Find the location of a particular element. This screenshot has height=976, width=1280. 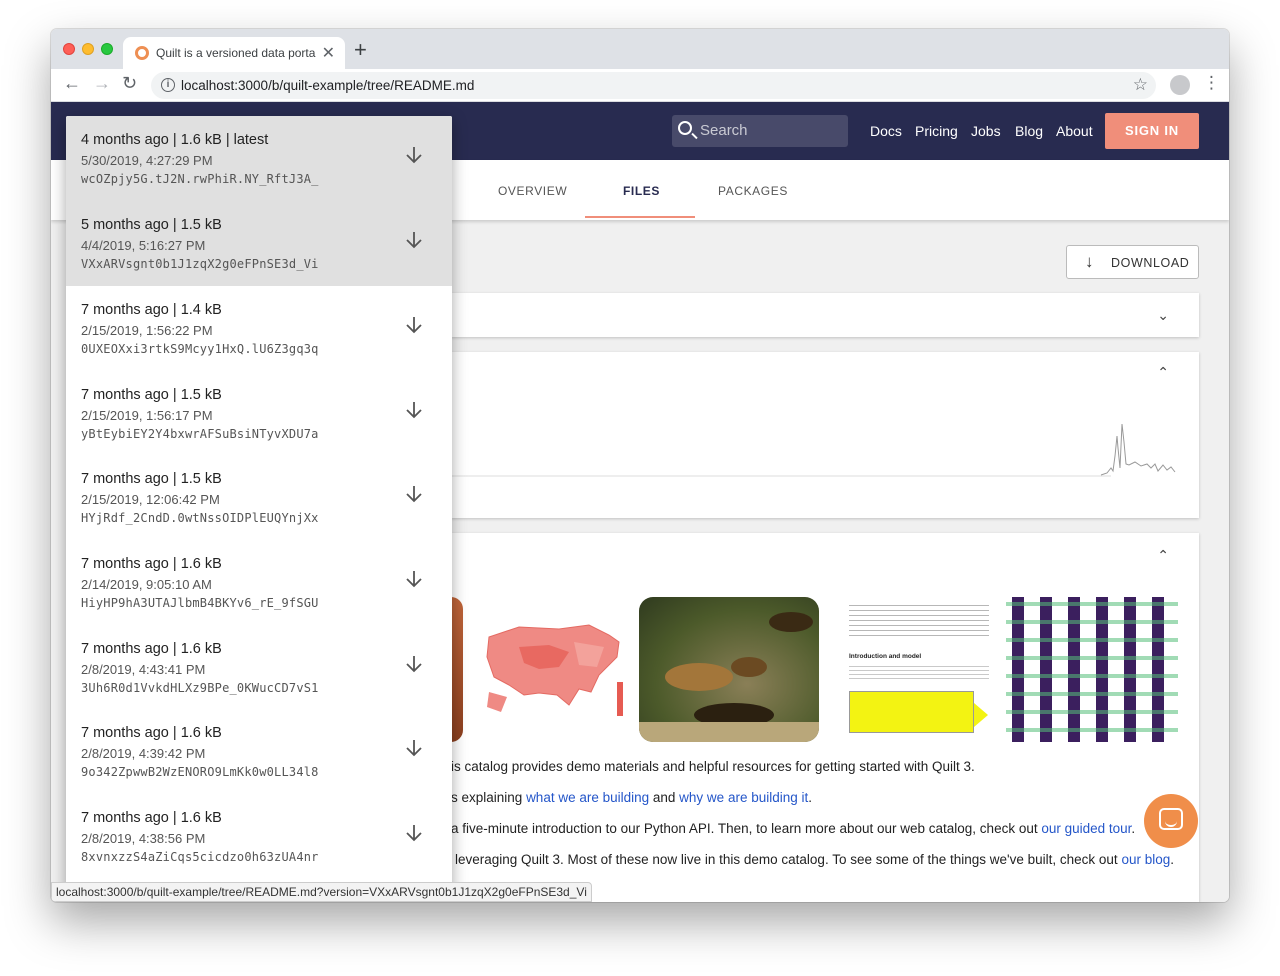

version-id: HYjRdf_2CndD.0wtNssOIDPlEUQYnjXx is located at coordinates (200, 518).